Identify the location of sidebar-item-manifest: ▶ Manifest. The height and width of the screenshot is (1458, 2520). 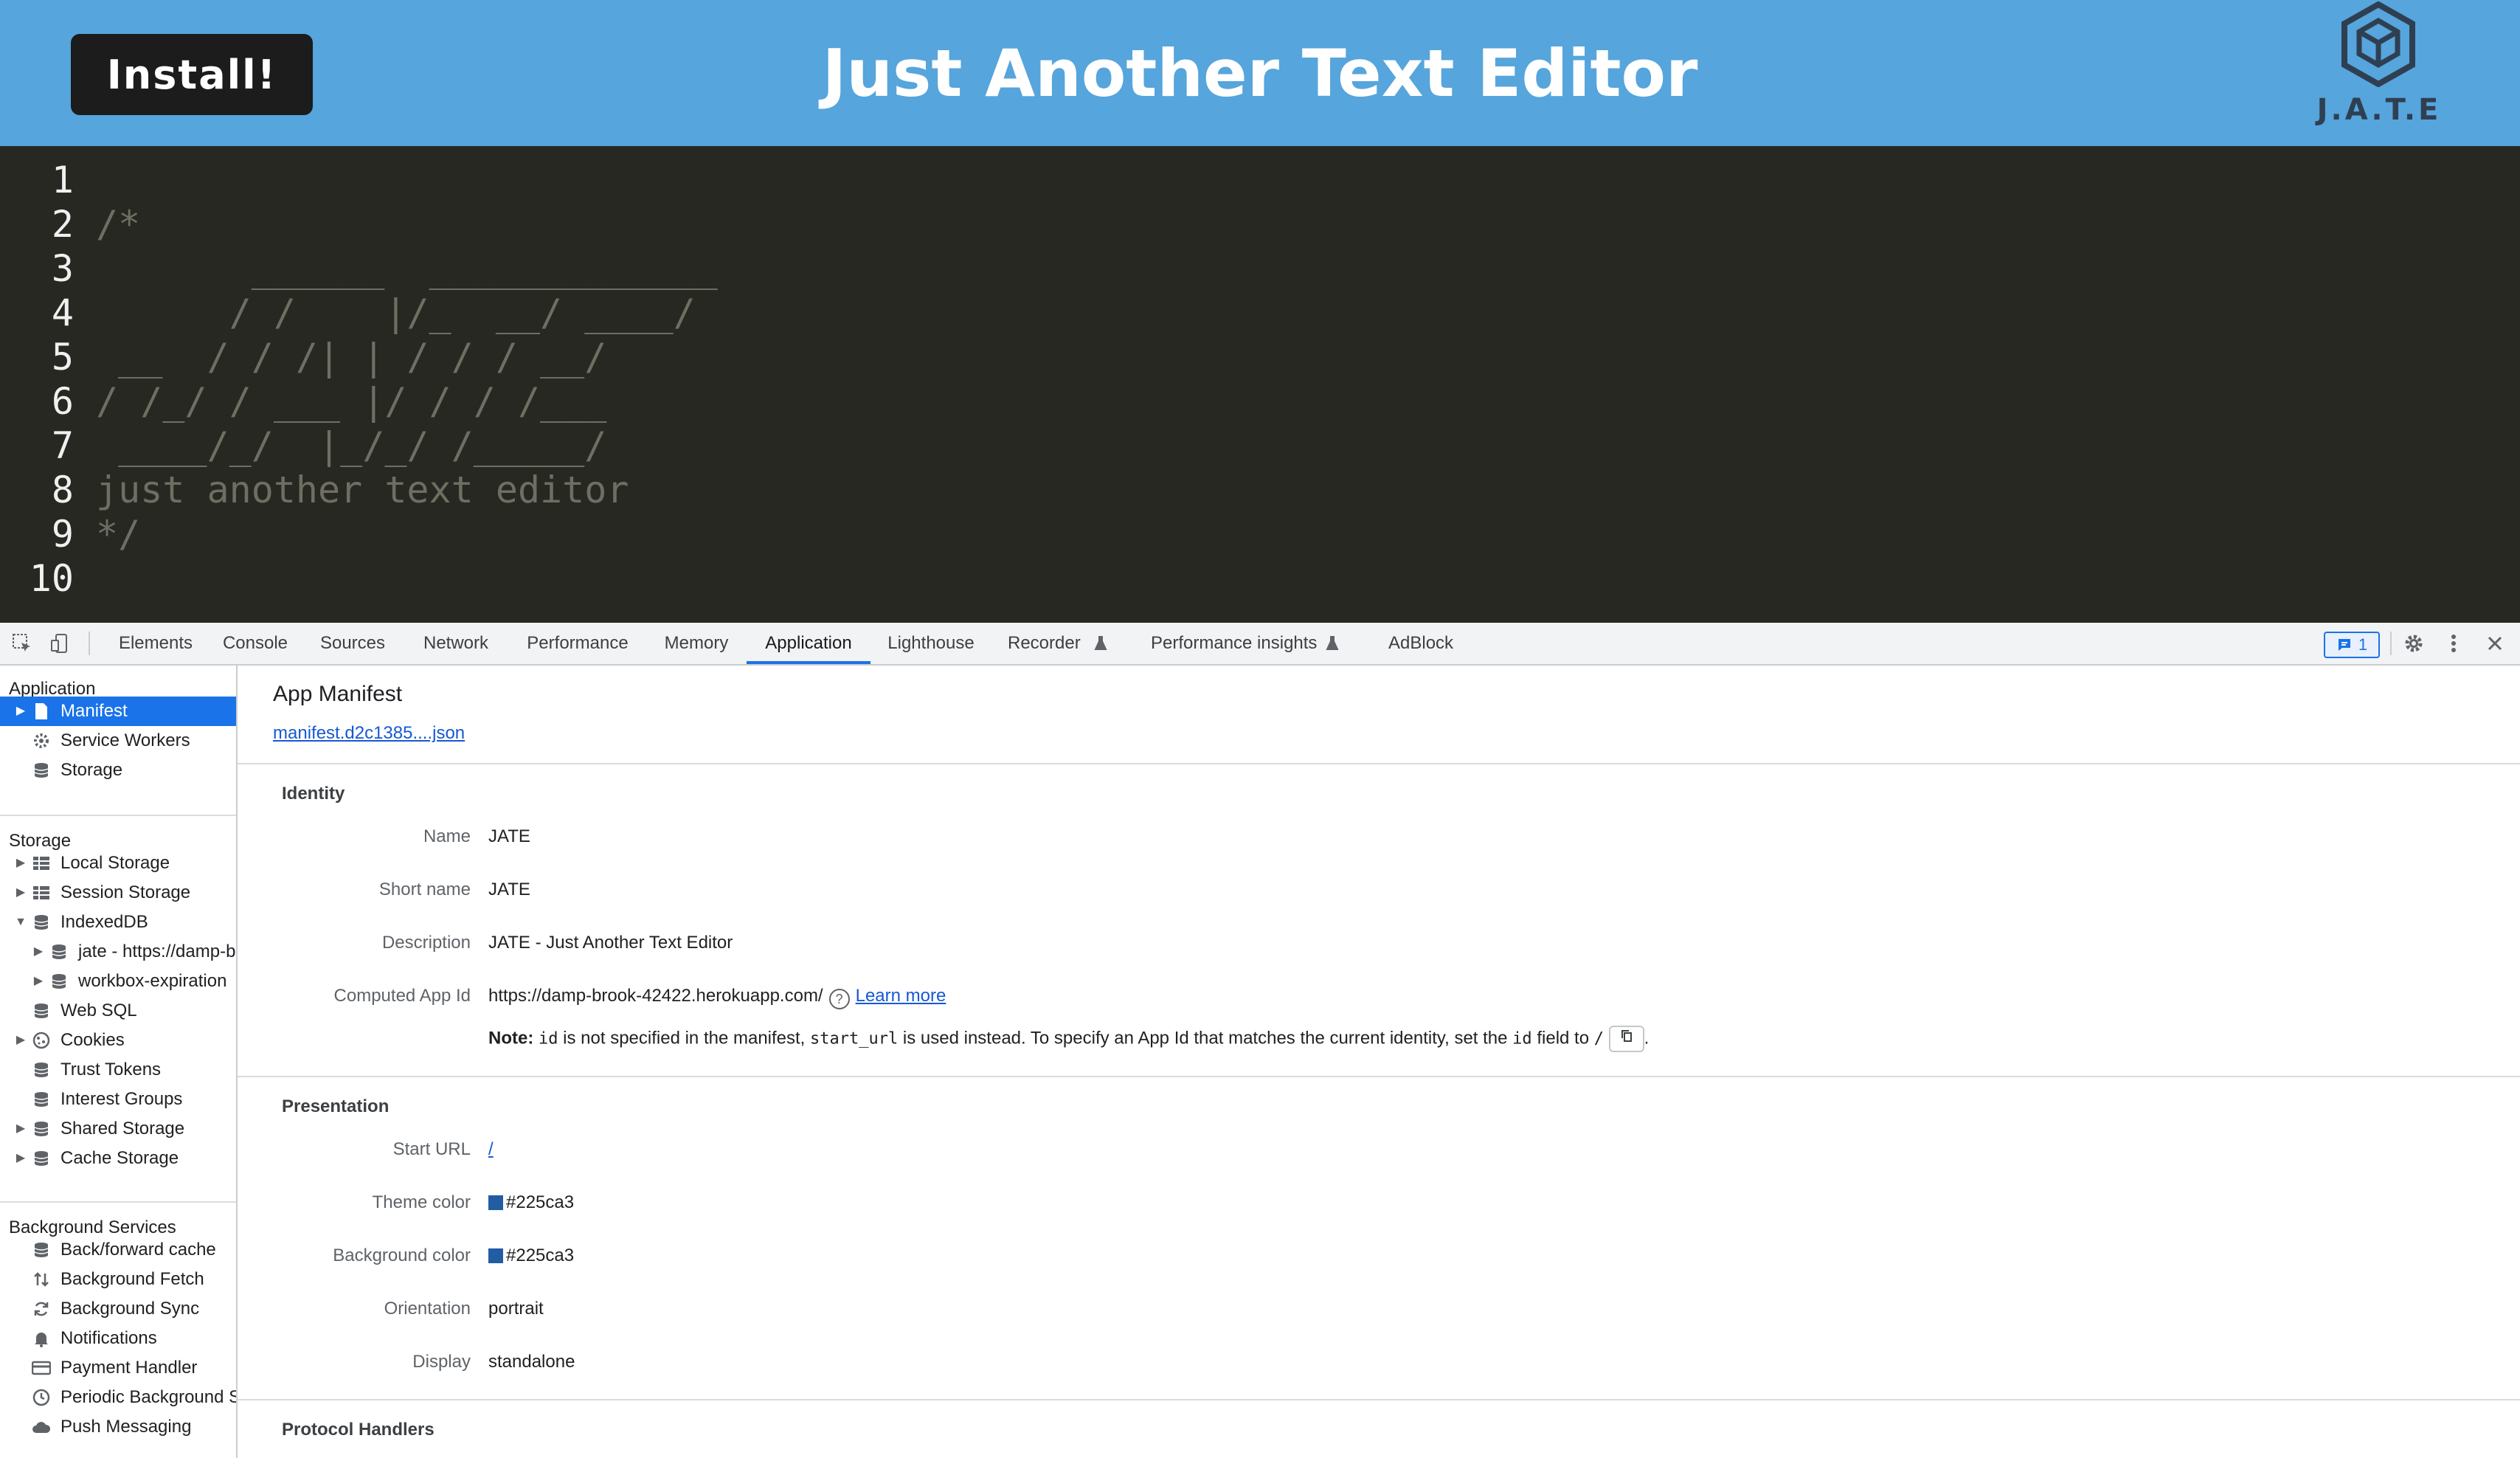
(118, 711).